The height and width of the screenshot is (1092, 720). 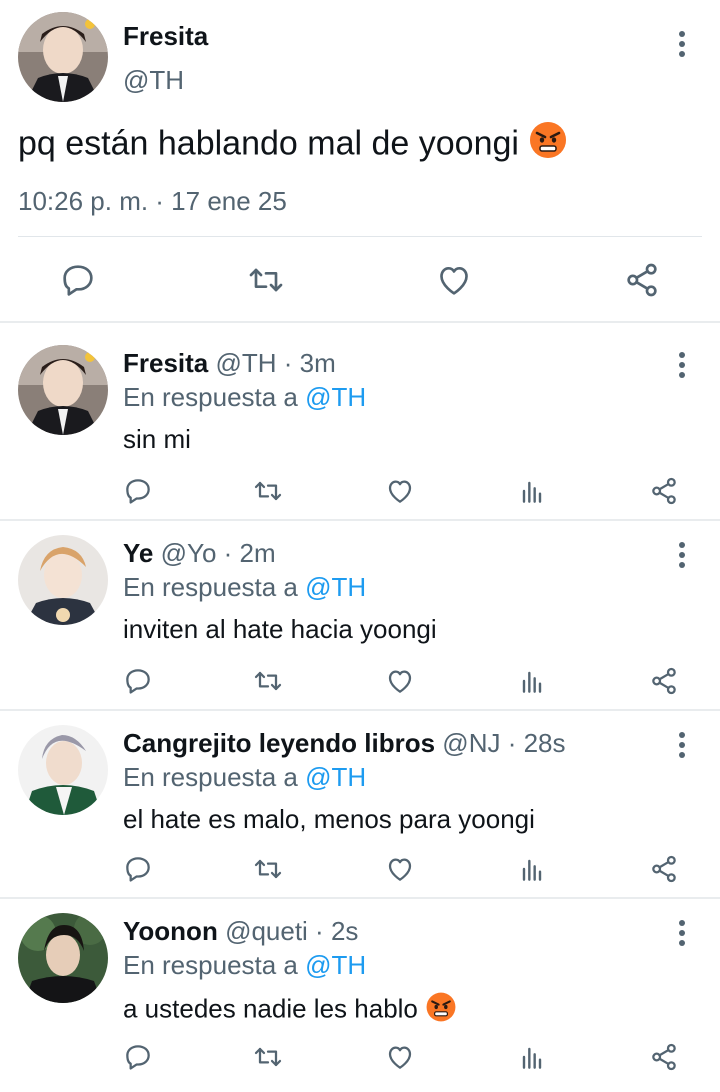 I want to click on divider, so click(x=360, y=236).